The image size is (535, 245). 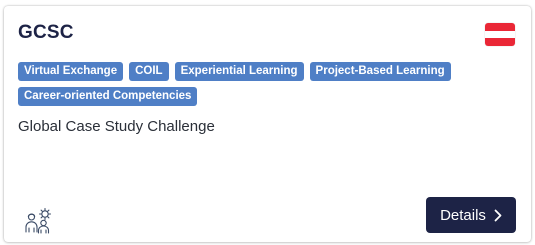 What do you see at coordinates (149, 71) in the screenshot?
I see `tag: COIL` at bounding box center [149, 71].